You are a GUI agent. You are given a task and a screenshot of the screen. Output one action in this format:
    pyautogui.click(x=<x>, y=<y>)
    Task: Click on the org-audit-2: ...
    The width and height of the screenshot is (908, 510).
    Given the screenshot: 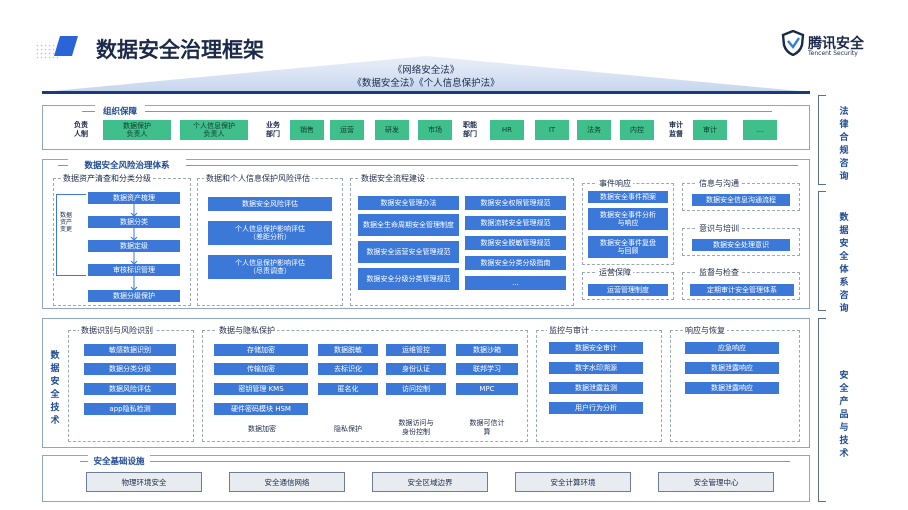 What is the action you would take?
    pyautogui.click(x=760, y=130)
    